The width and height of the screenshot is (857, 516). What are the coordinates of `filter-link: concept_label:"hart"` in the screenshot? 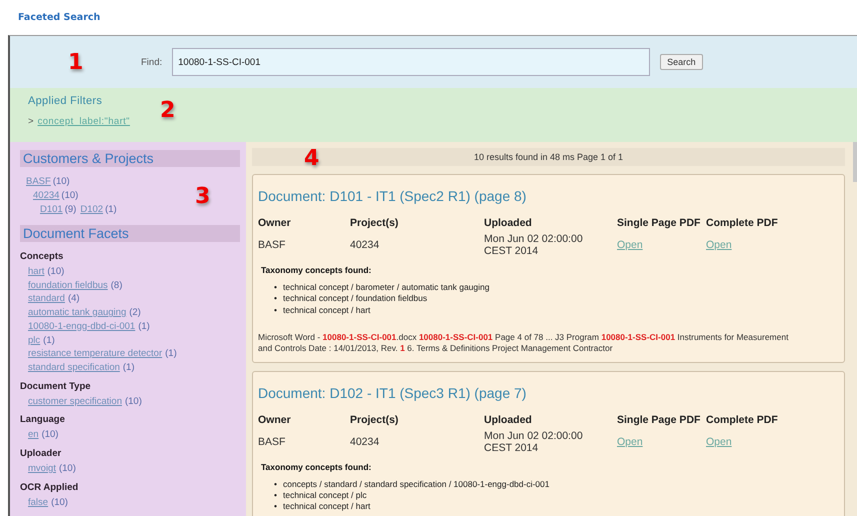 It's located at (84, 121).